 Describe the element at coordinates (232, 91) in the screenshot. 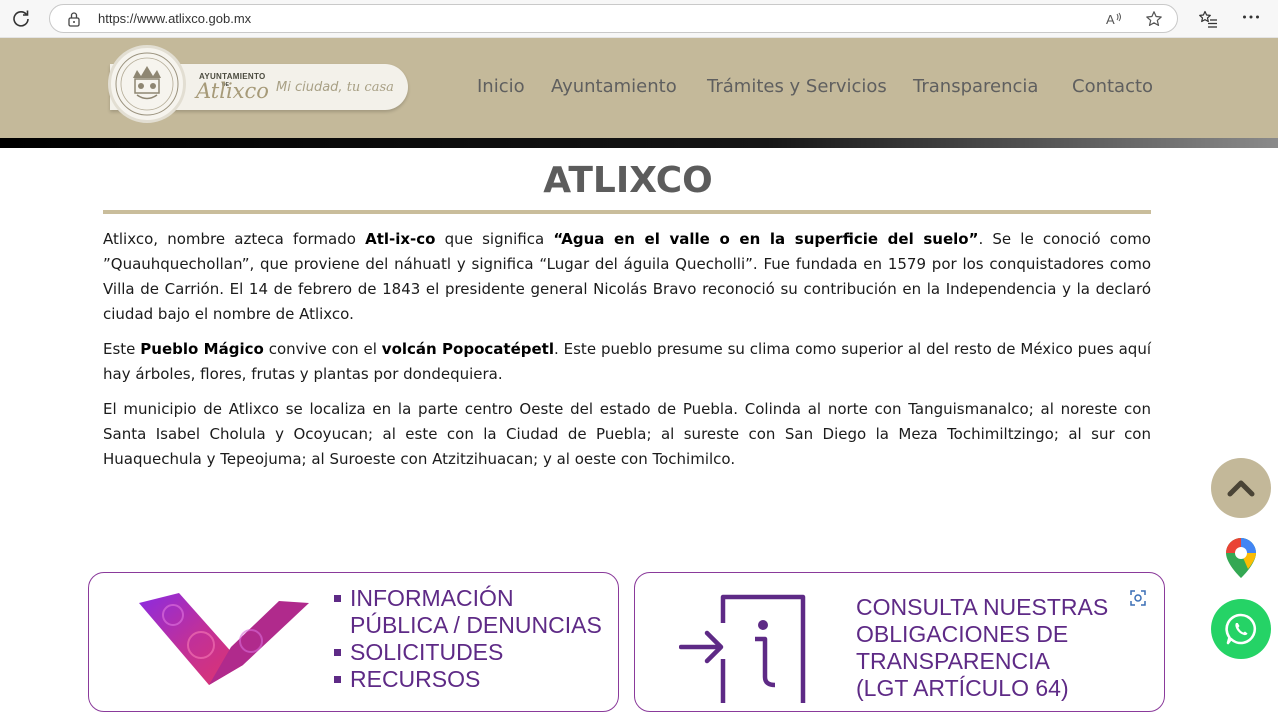

I see `logo-city-name: Atlixco` at that location.